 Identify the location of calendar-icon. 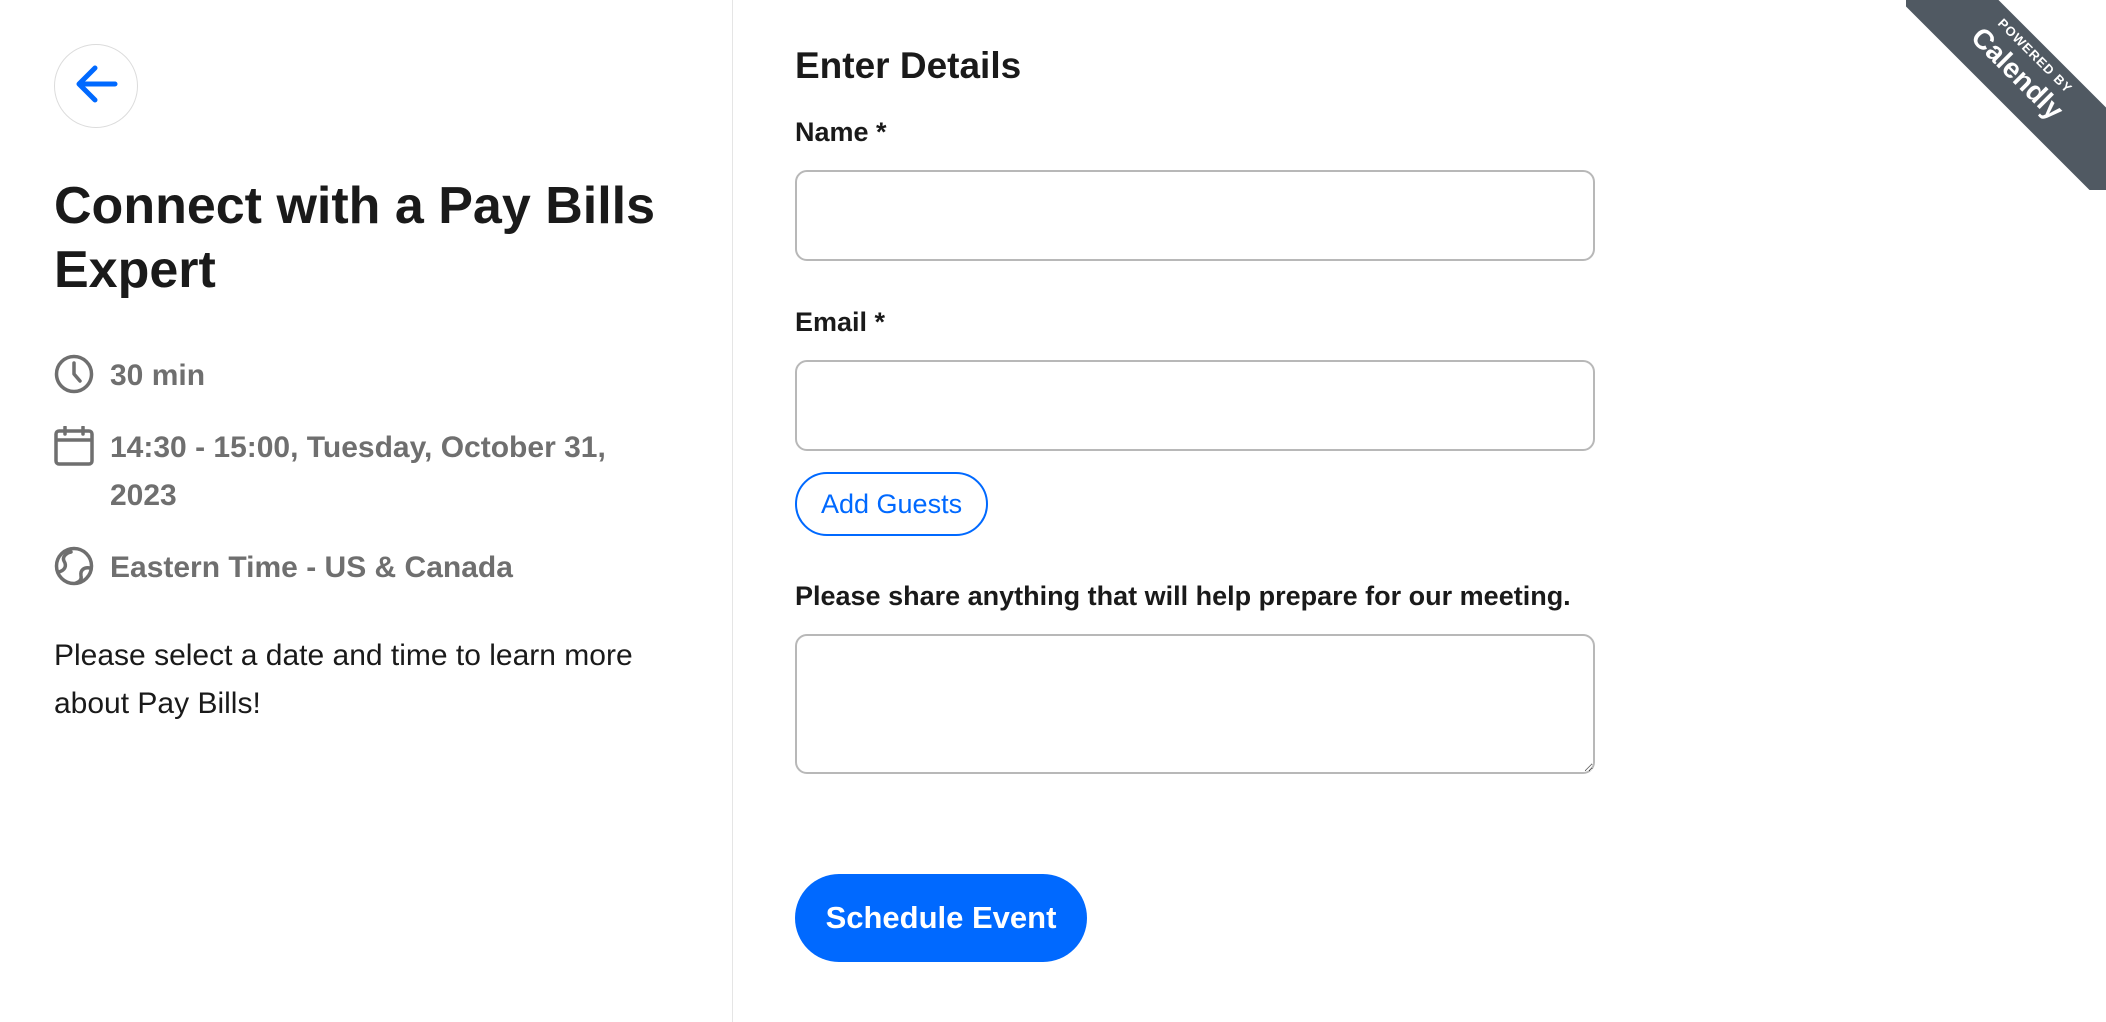
(74, 446).